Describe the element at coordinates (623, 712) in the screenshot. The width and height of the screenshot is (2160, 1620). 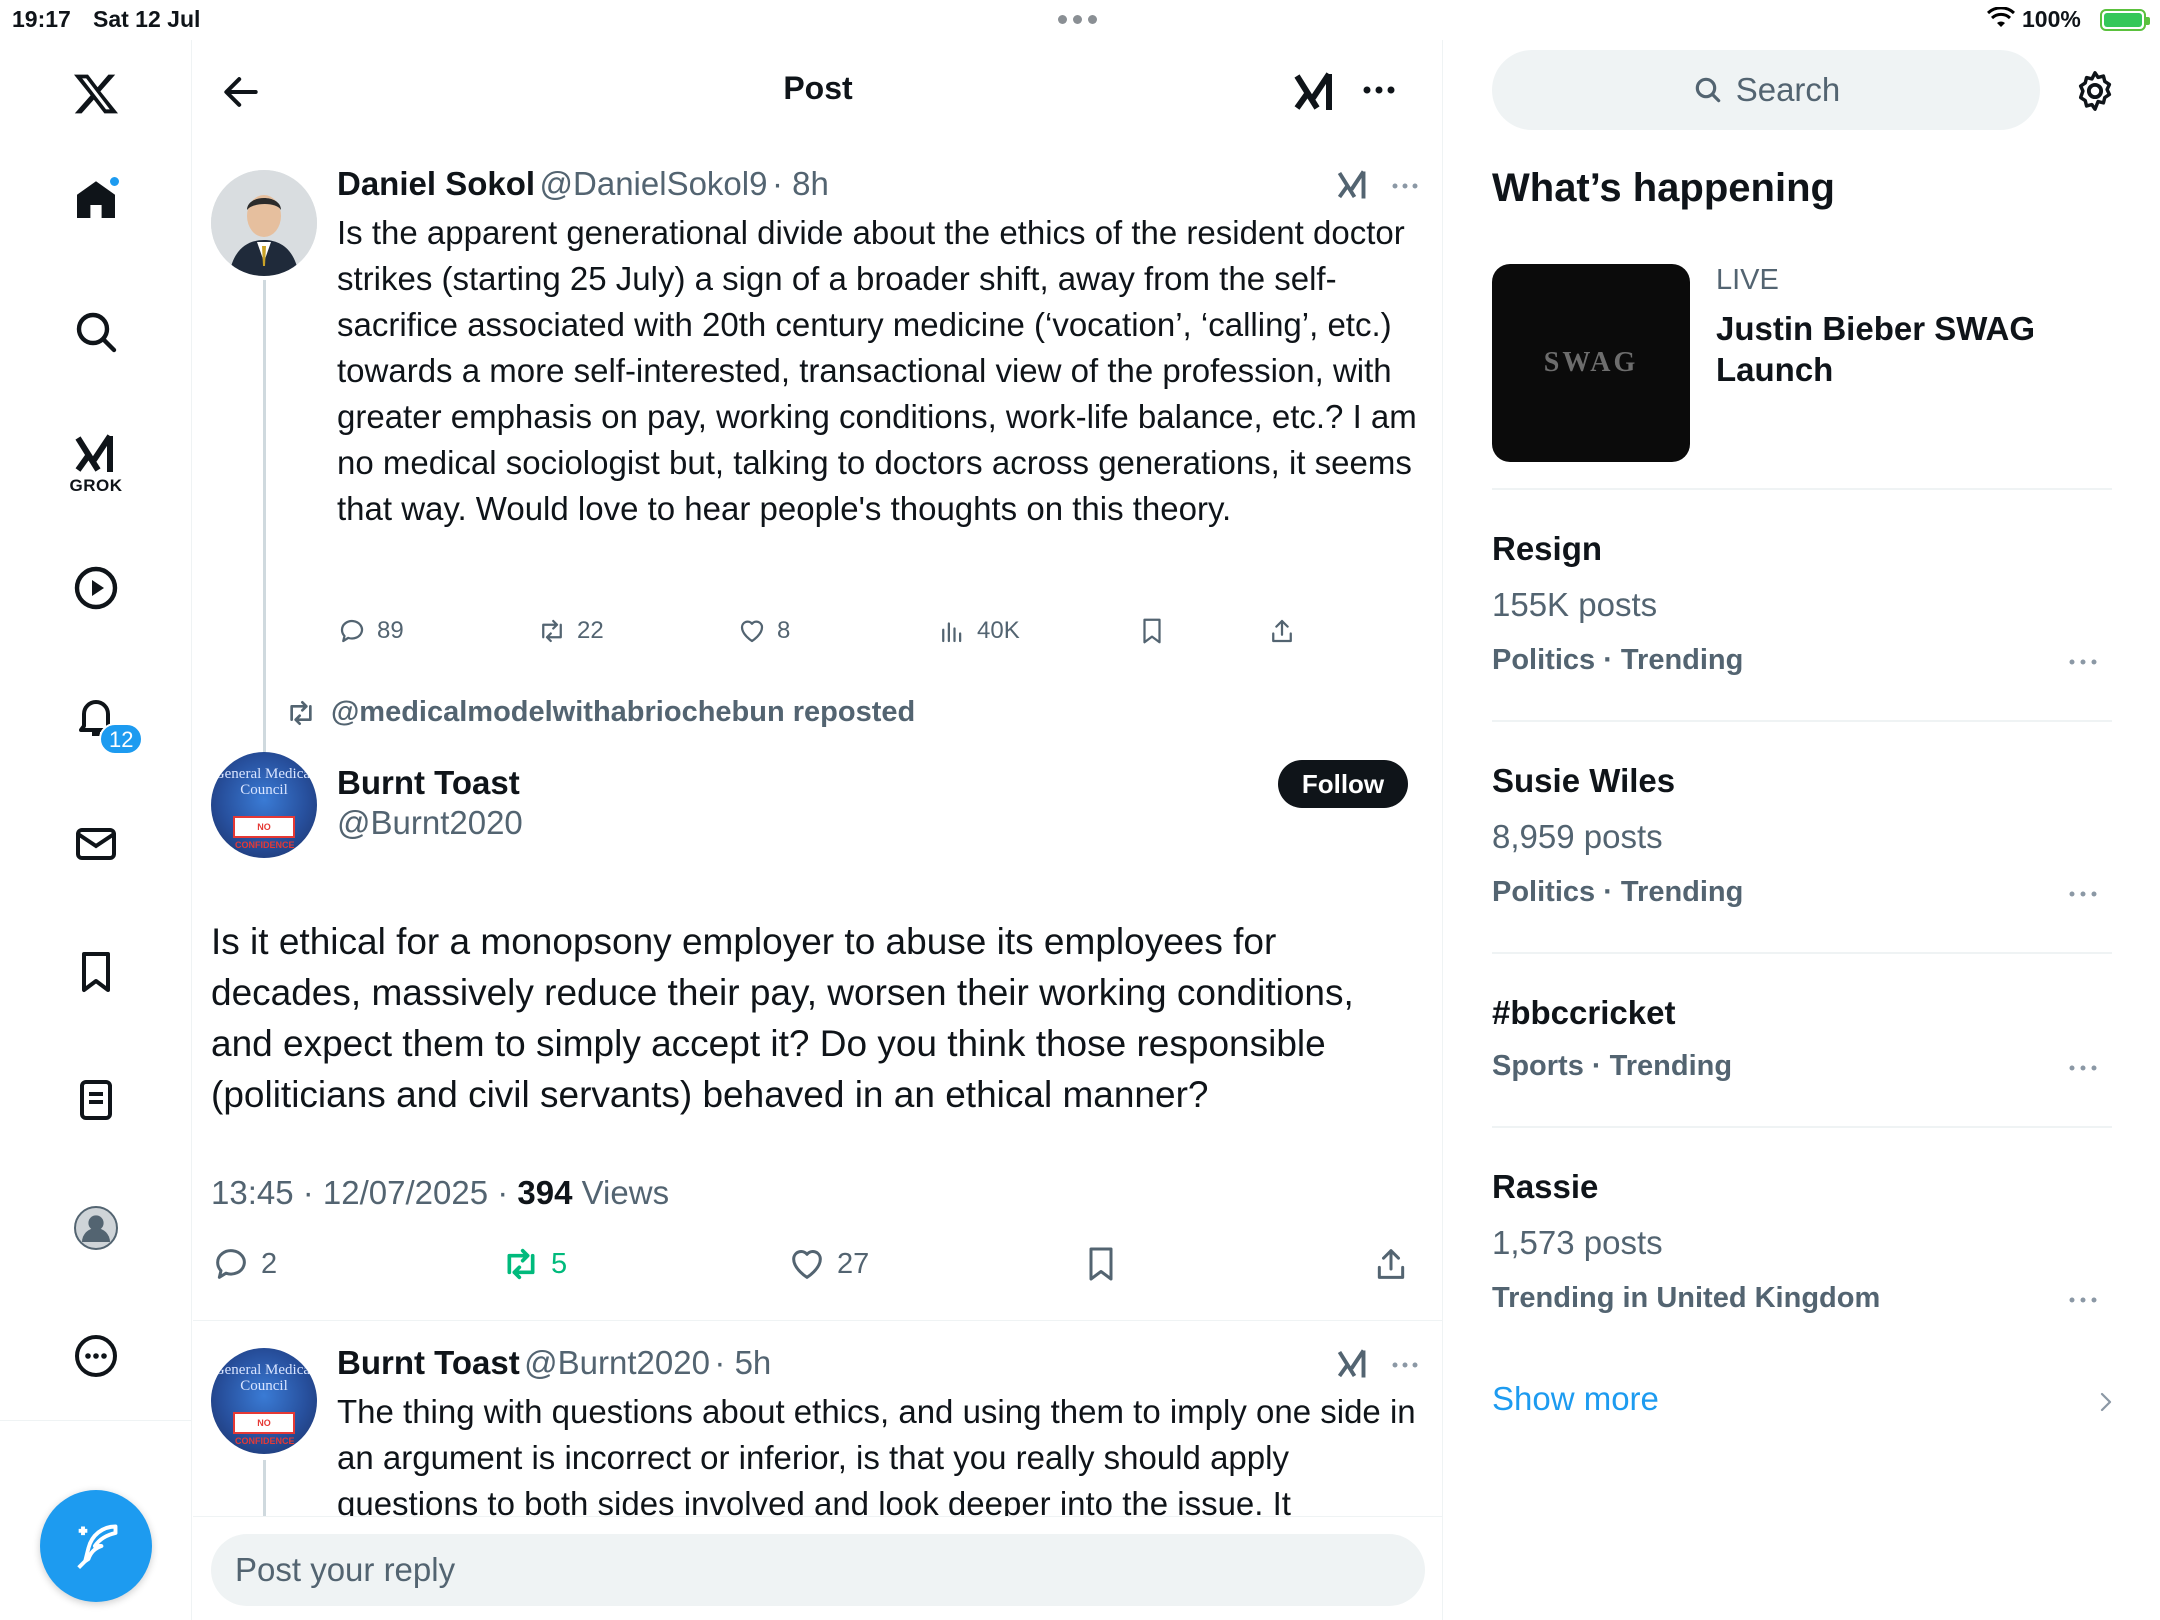
I see `repost-notice-text: @medicalmodelwithabriochebun reposted` at that location.